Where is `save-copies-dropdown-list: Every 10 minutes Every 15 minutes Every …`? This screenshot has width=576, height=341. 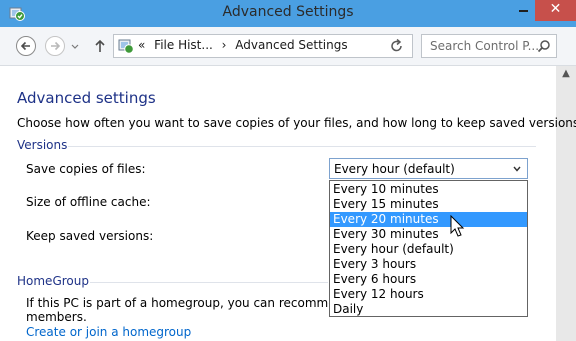 save-copies-dropdown-list: Every 10 minutes Every 15 minutes Every … is located at coordinates (428, 248).